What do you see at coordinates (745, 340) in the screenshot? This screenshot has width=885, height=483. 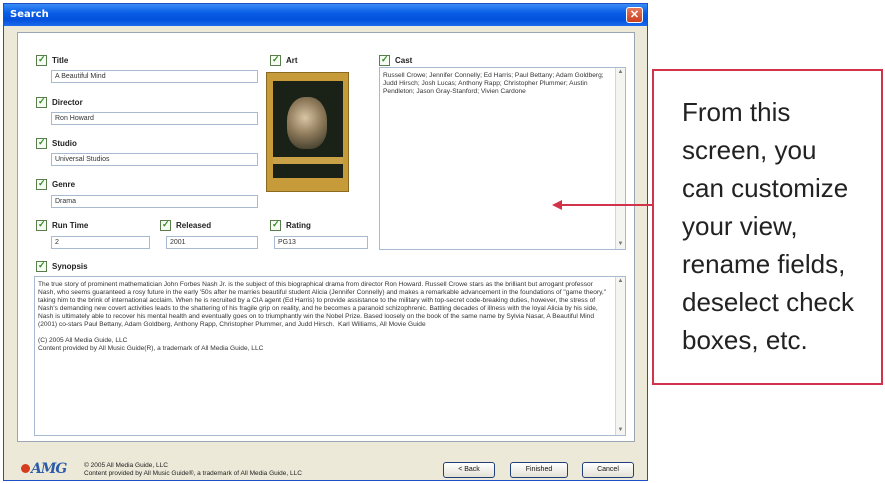 I see `callout-line: boxes, etc.` at bounding box center [745, 340].